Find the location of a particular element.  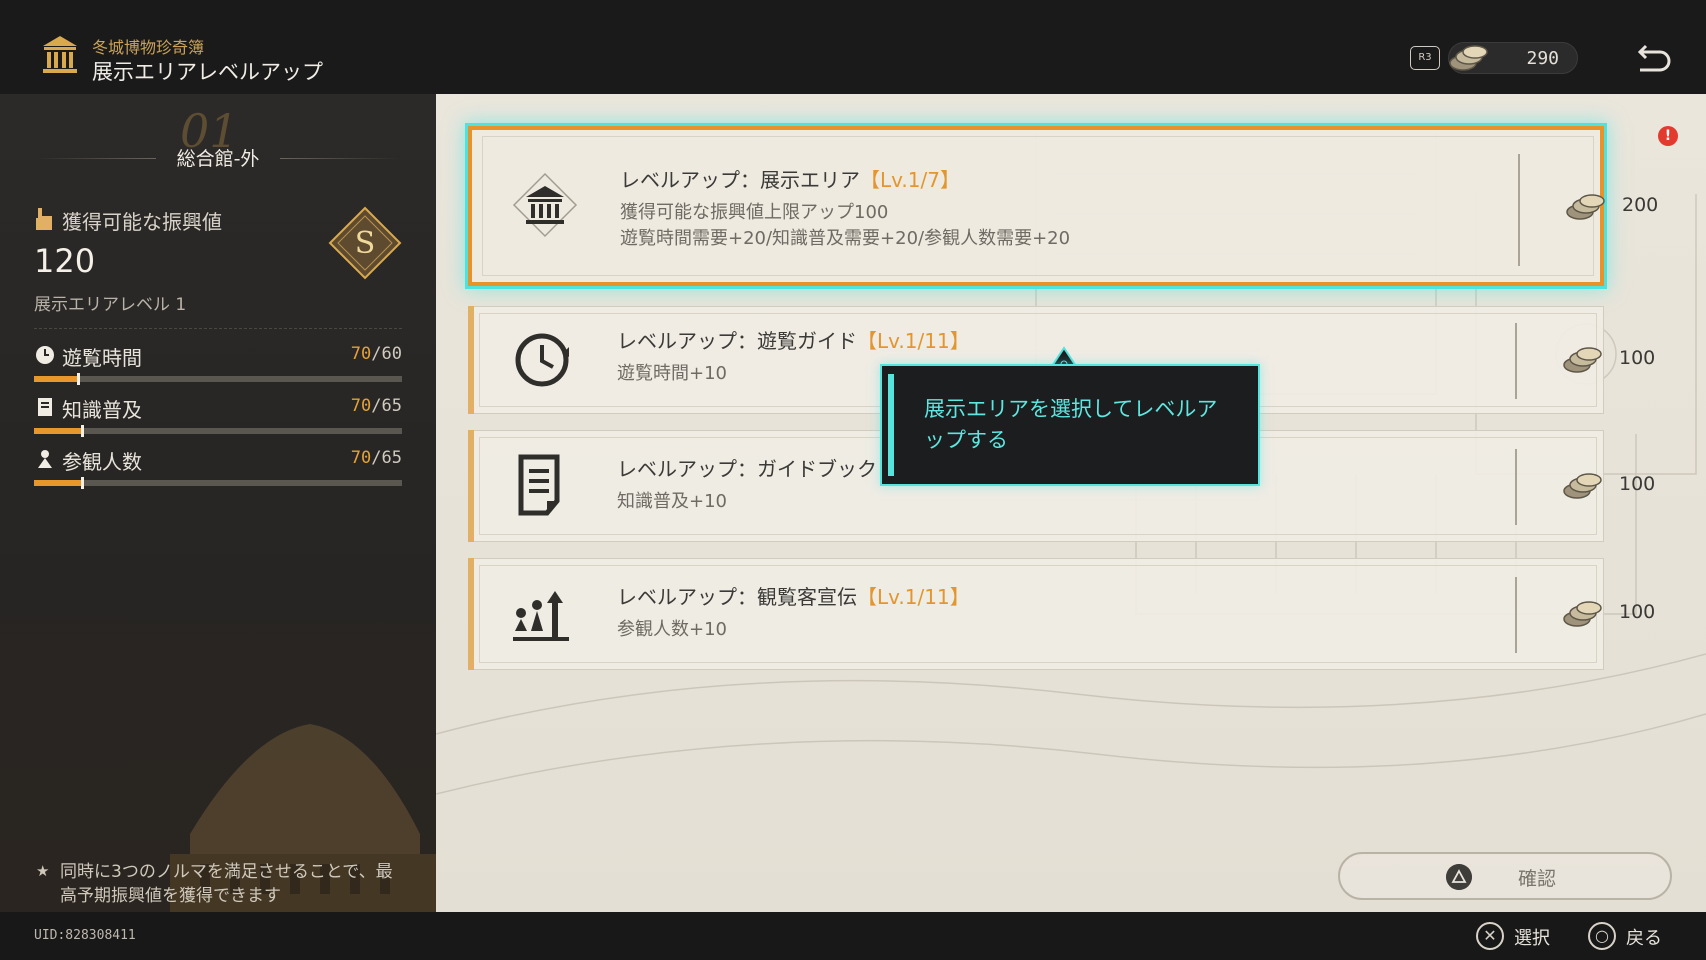

gain-value: 120 is located at coordinates (65, 261).